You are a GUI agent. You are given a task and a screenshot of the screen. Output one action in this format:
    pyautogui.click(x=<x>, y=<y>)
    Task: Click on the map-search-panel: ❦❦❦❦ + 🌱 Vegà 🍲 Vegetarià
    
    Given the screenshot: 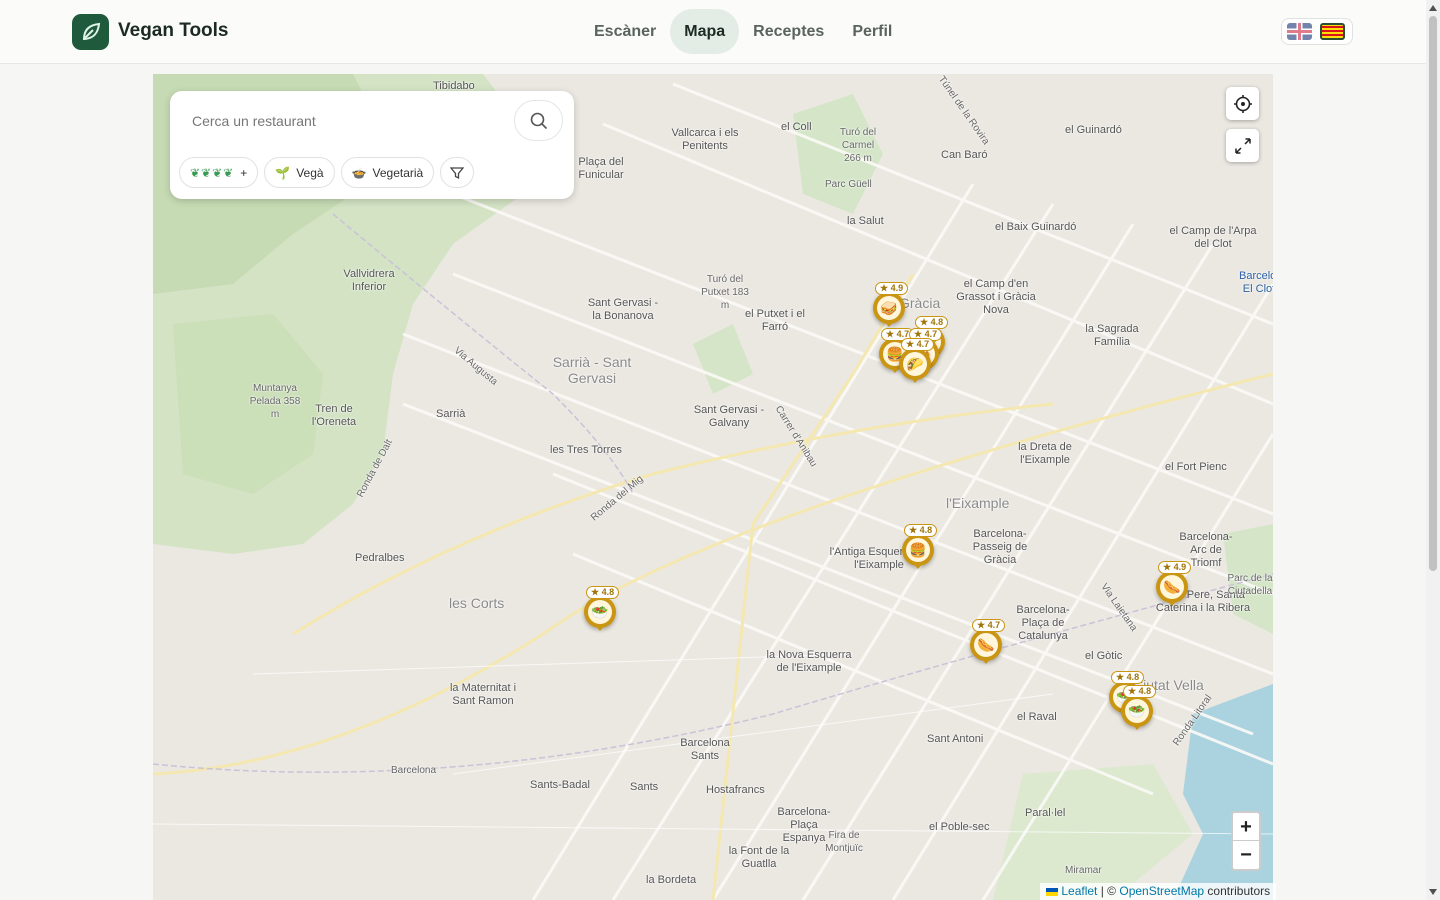 What is the action you would take?
    pyautogui.click(x=372, y=145)
    